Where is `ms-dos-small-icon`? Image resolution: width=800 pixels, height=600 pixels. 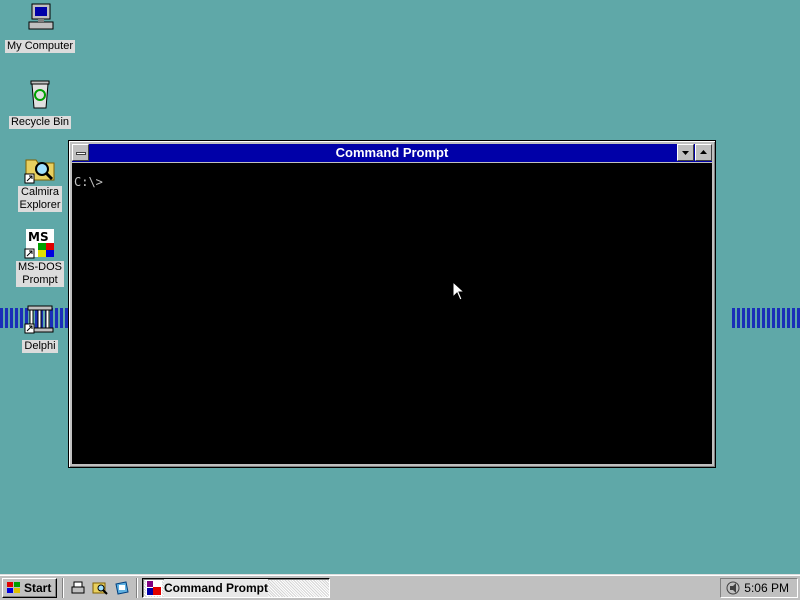
ms-dos-small-icon is located at coordinates (154, 588).